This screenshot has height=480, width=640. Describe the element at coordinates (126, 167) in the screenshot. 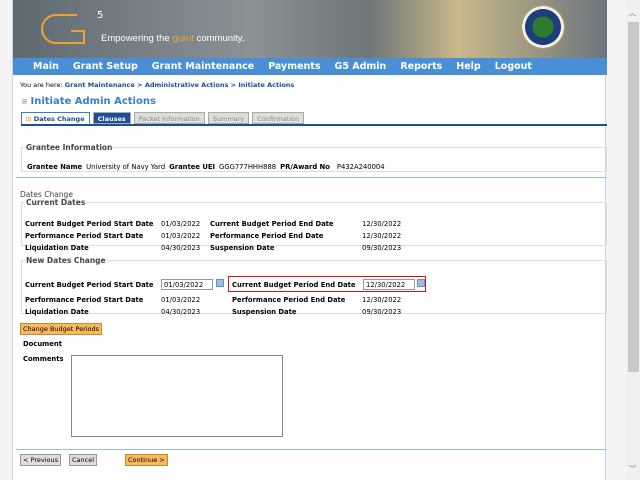

I see `grantee-name: University of Navy Yard` at that location.